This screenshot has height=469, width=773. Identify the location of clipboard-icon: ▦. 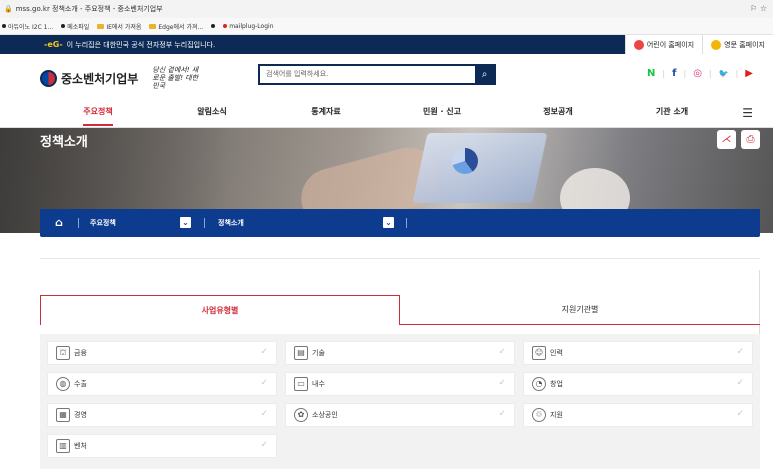
(63, 415).